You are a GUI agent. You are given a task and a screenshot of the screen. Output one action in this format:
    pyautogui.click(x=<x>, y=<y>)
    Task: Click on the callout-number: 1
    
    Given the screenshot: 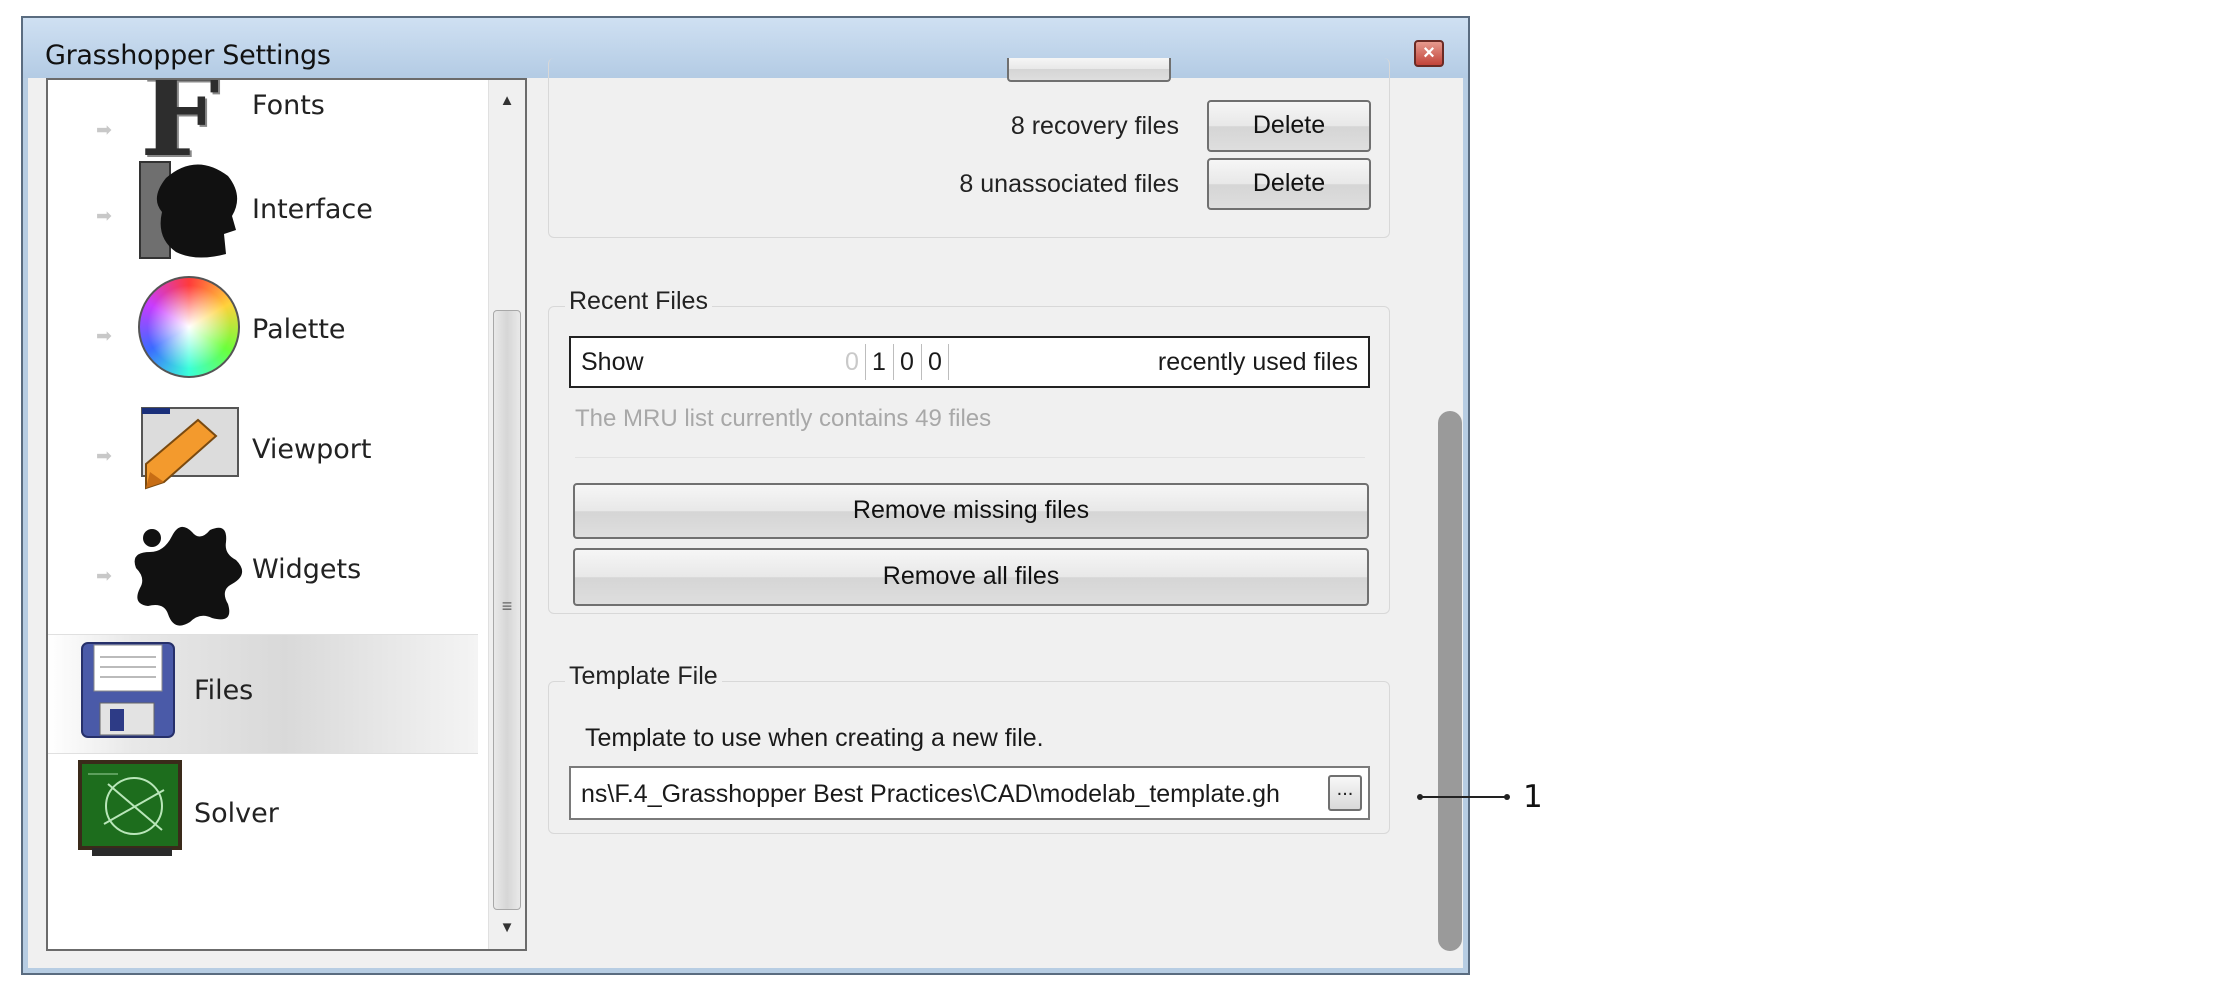 What is the action you would take?
    pyautogui.click(x=1533, y=797)
    